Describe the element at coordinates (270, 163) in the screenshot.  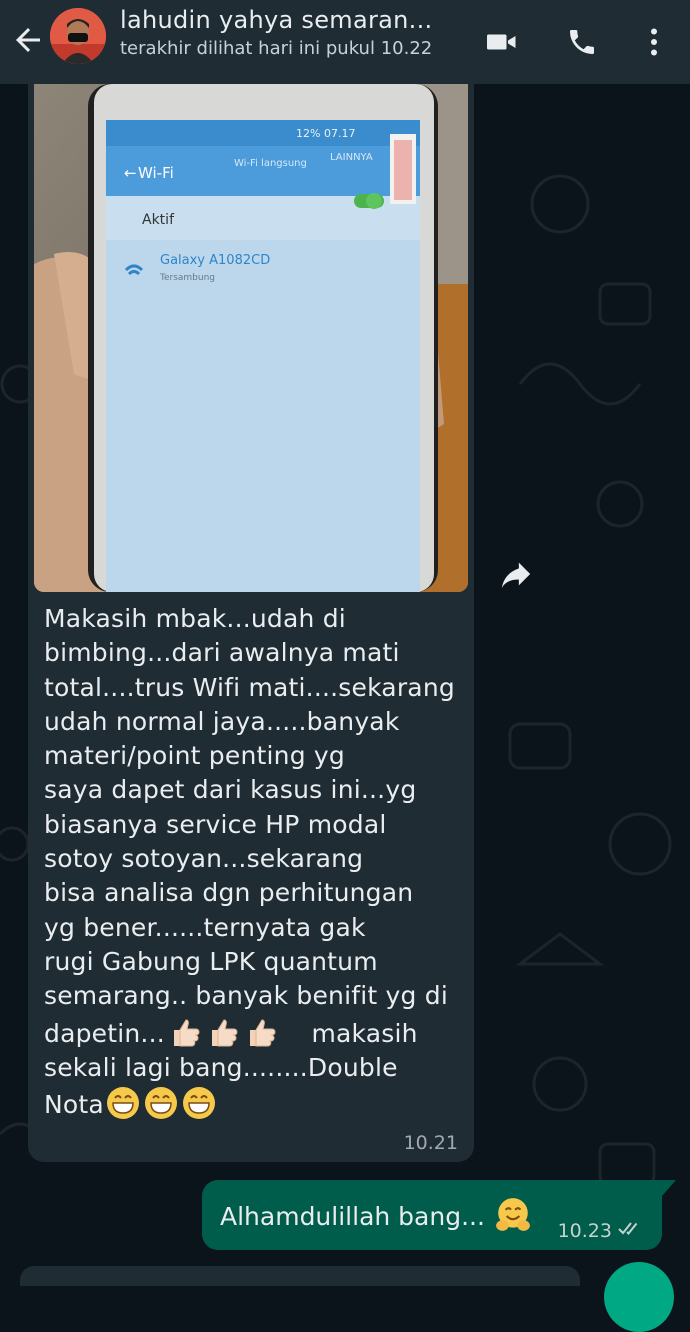
I see `photo-tab-direct: Wi-Fi langsung` at that location.